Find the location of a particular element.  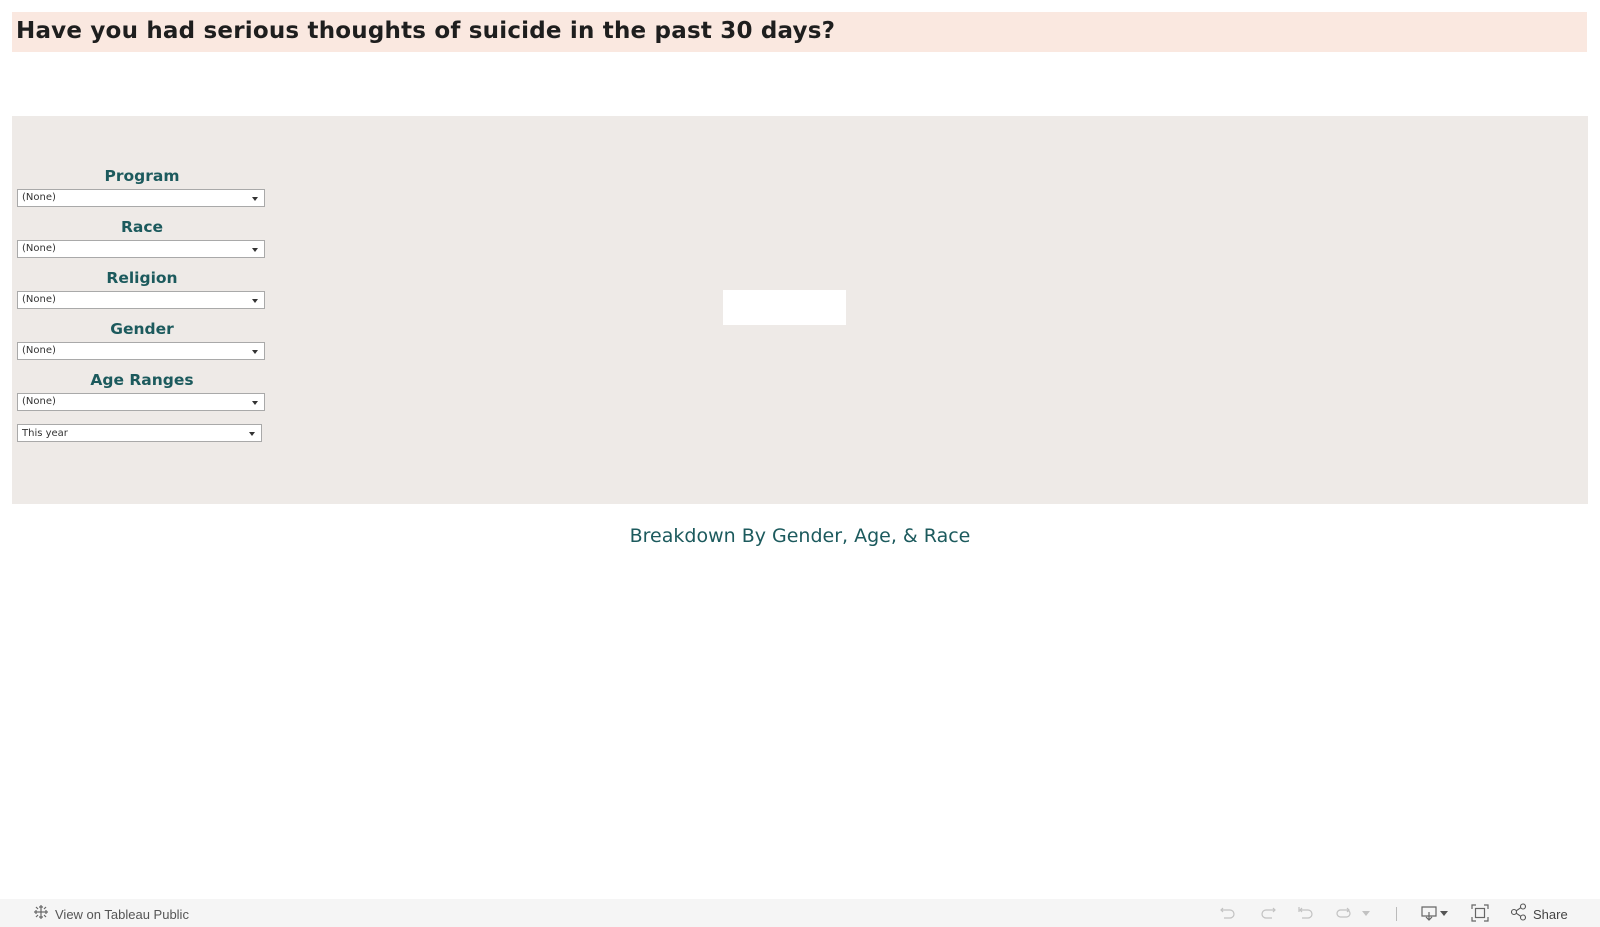

refresh-icon is located at coordinates (1344, 913).